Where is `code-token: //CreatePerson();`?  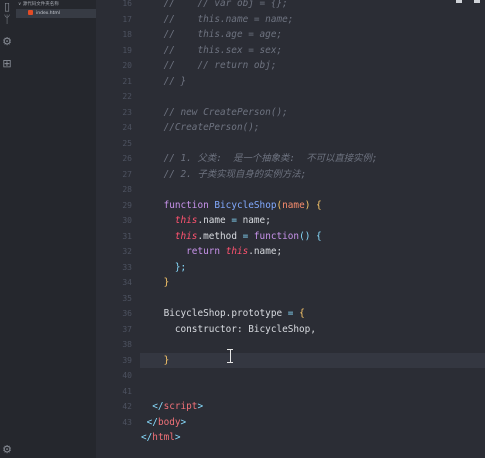 code-token: //CreatePerson(); is located at coordinates (200, 127).